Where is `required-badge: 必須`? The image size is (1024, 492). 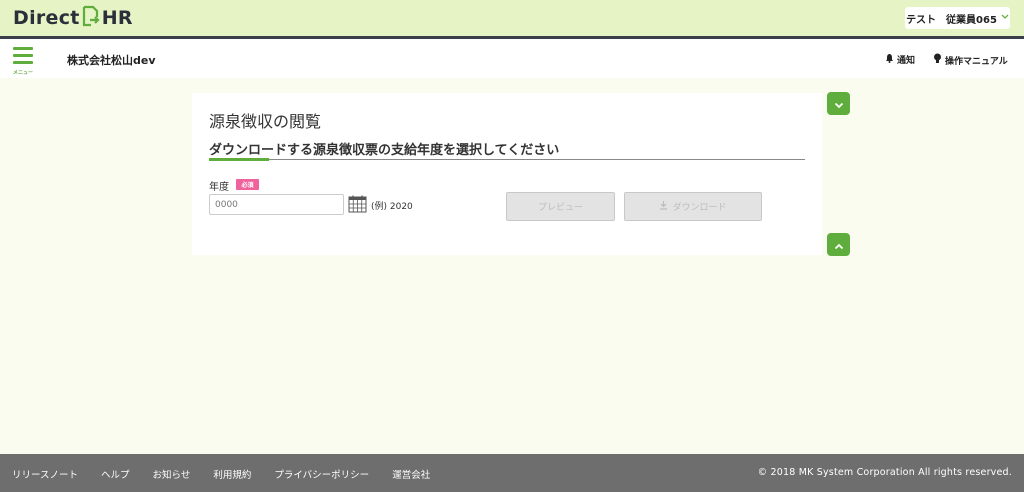
required-badge: 必須 is located at coordinates (247, 184).